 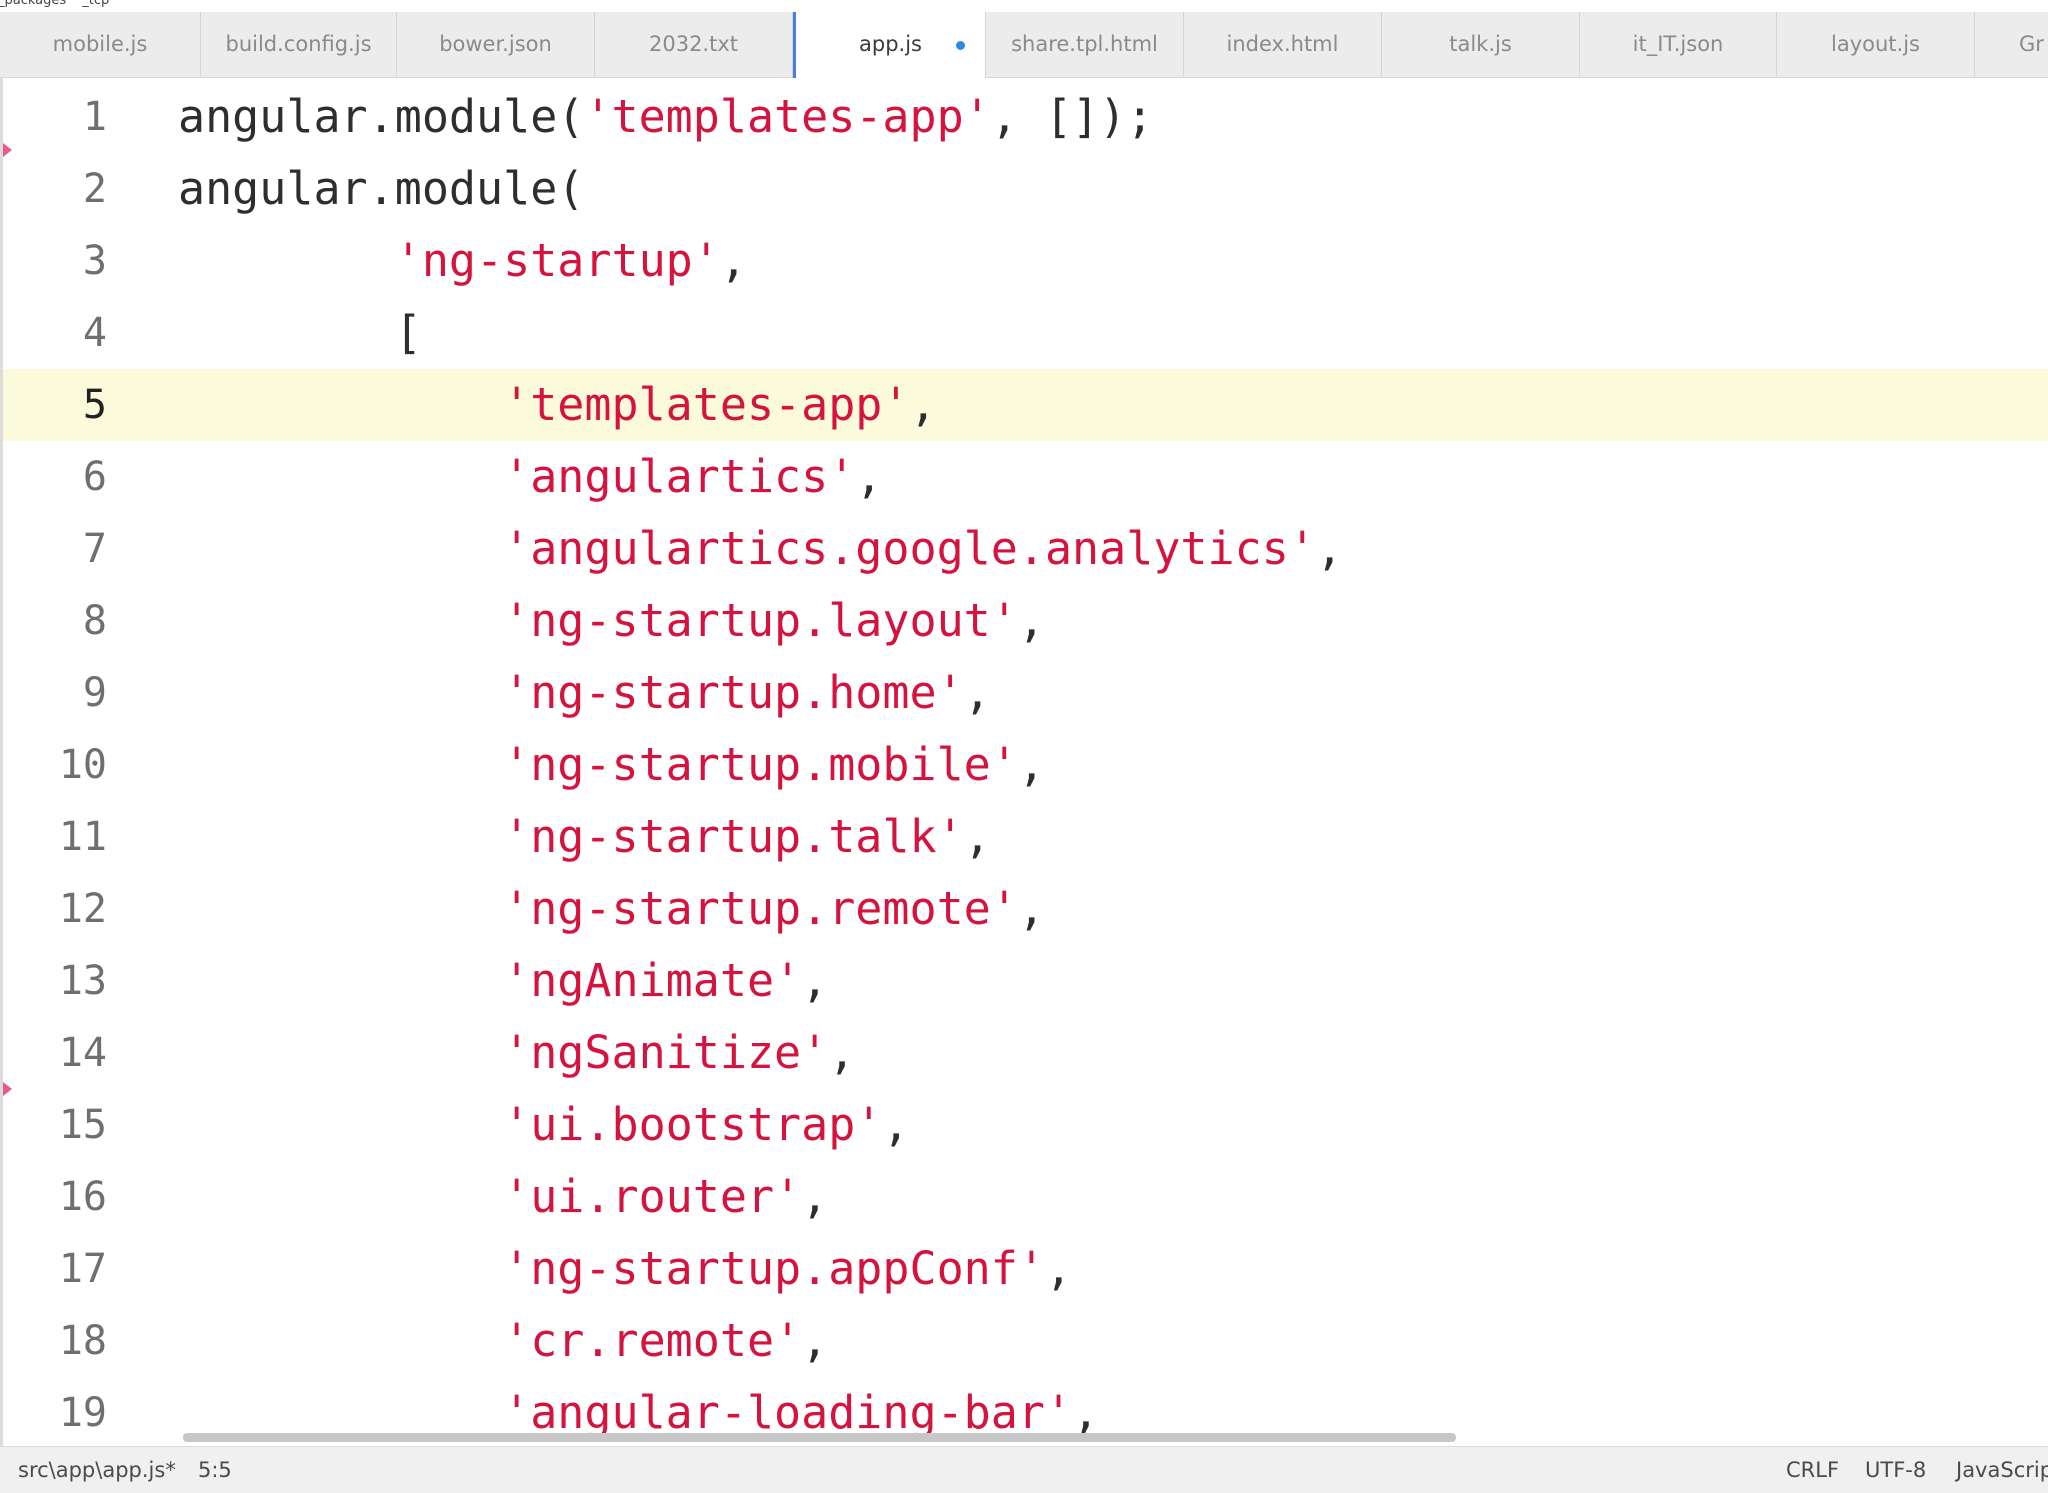 I want to click on code-text: [, so click(x=300, y=333).